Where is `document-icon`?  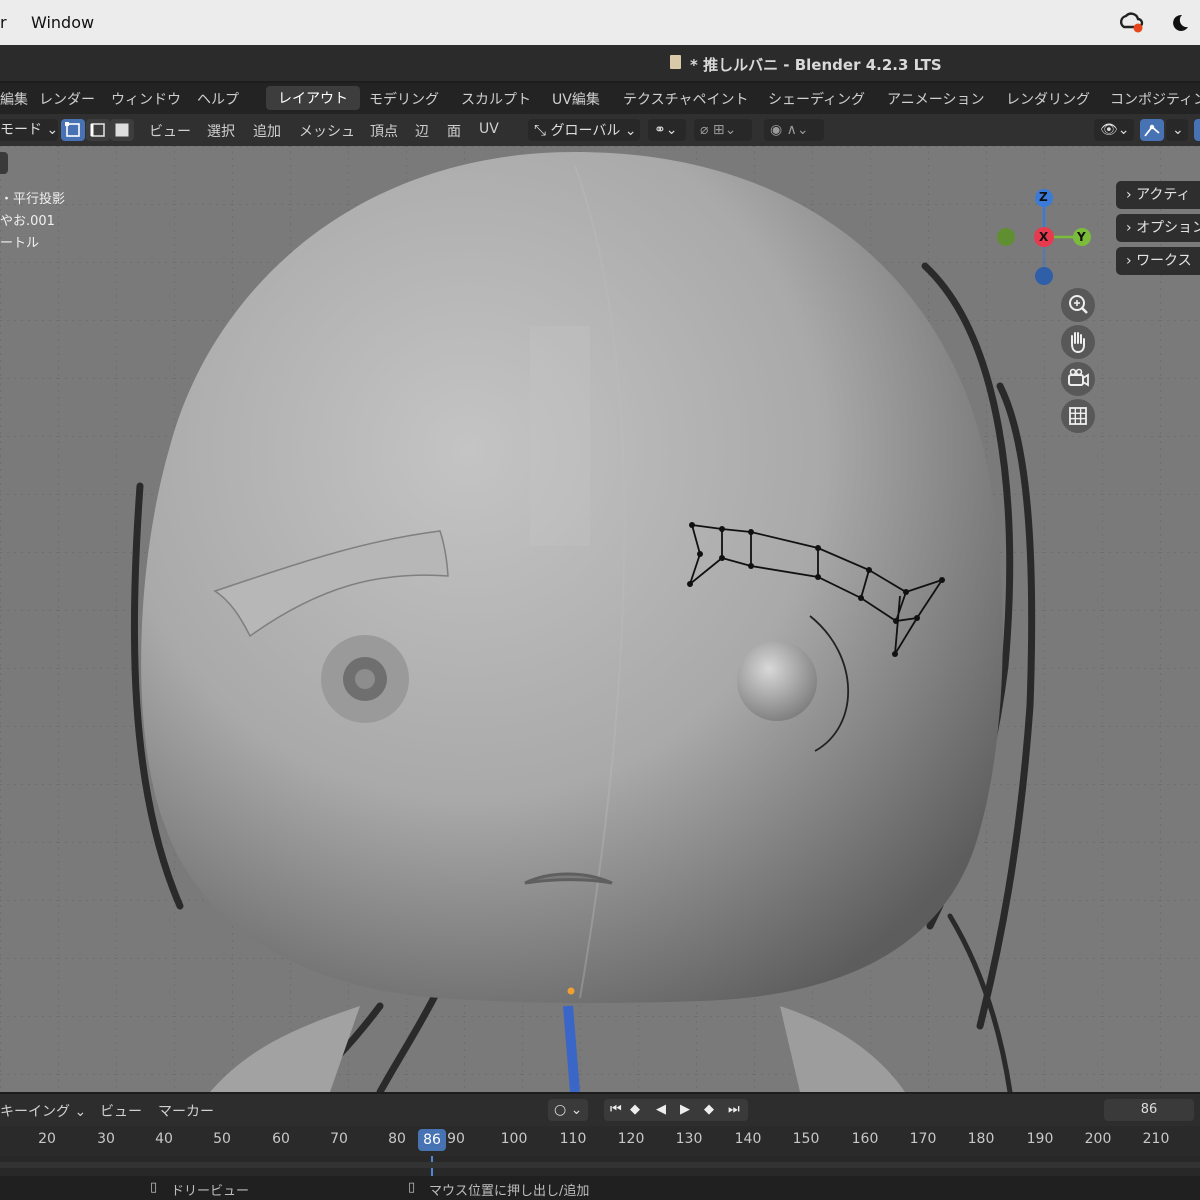 document-icon is located at coordinates (675, 62).